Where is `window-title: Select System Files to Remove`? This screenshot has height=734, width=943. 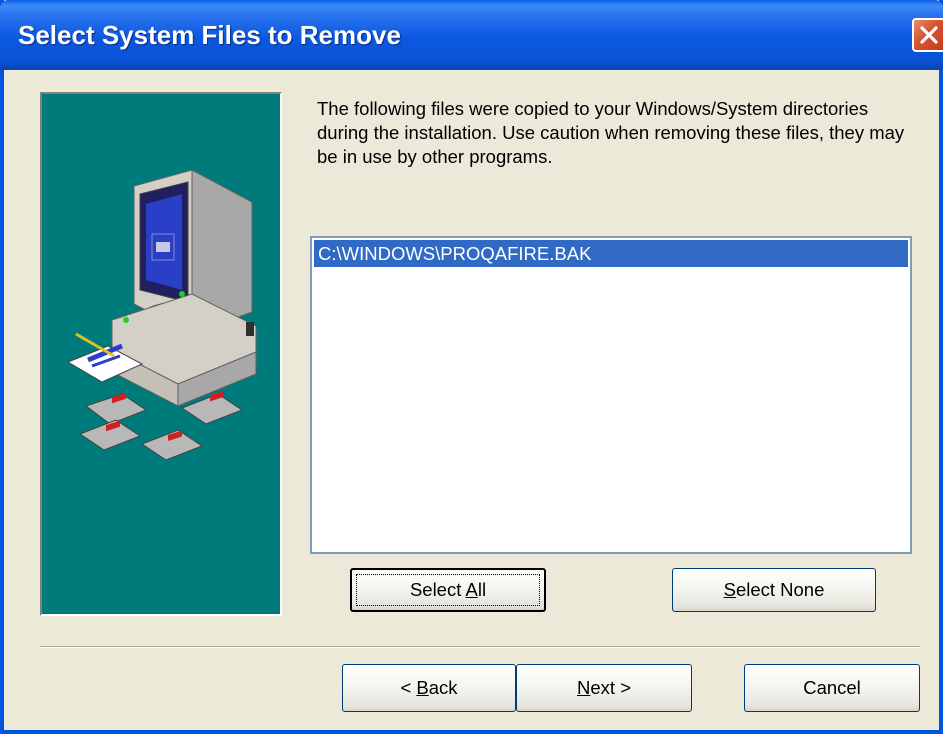
window-title: Select System Files to Remove is located at coordinates (209, 35).